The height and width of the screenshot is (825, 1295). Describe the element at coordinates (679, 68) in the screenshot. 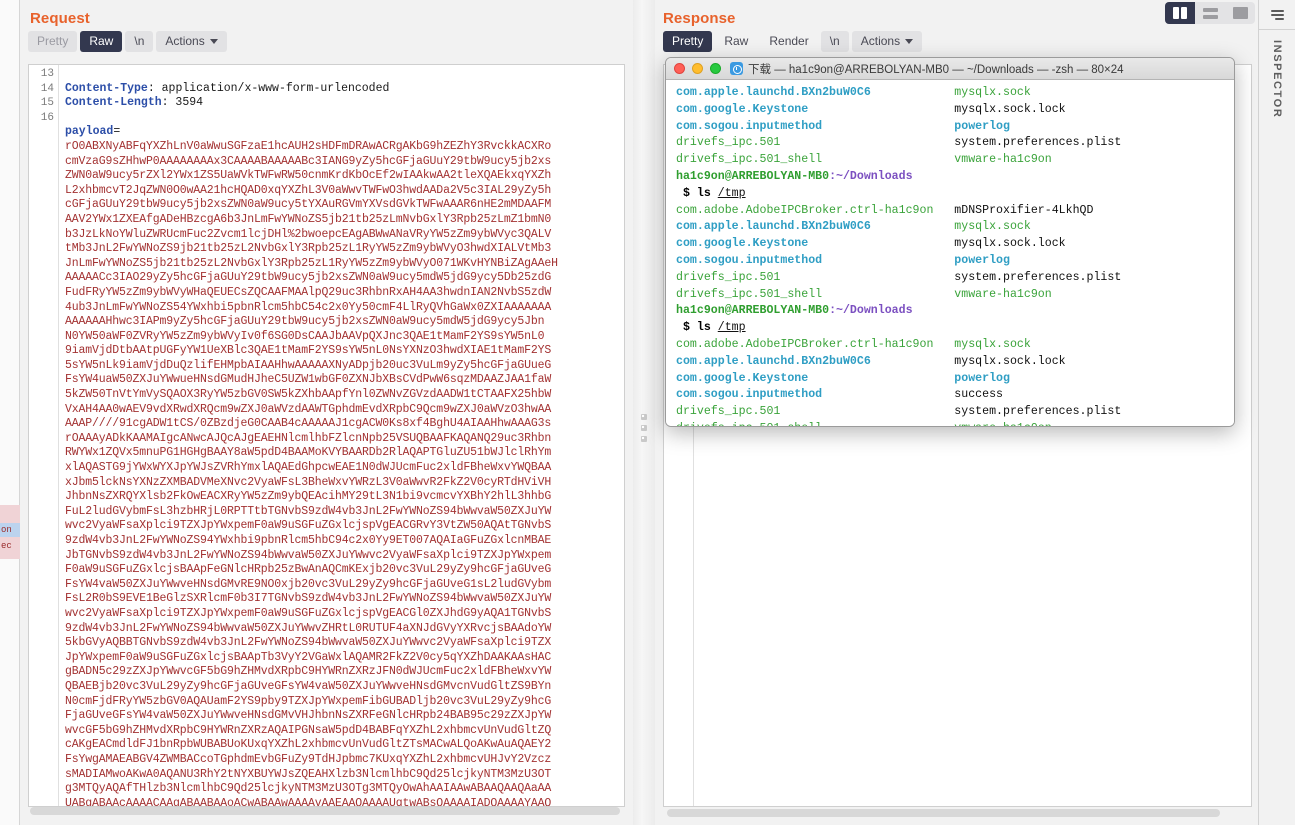

I see `close-window-icon` at that location.